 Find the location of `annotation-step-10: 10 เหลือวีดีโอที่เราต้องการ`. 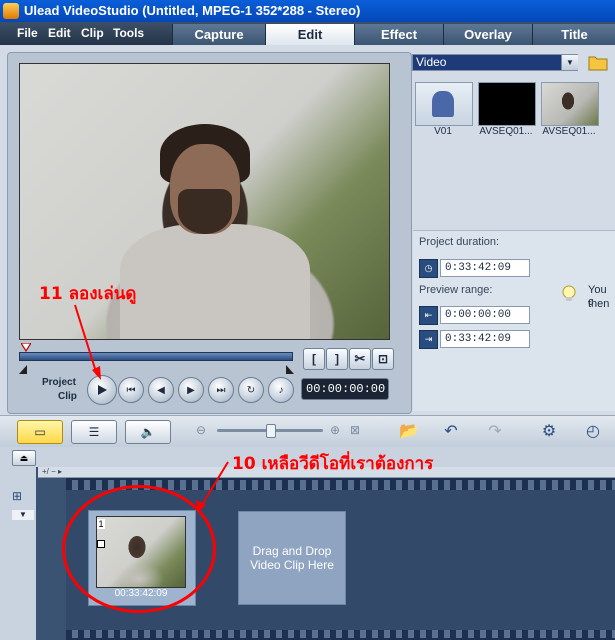

annotation-step-10: 10 เหลือวีดีโอที่เราต้องการ is located at coordinates (333, 464).